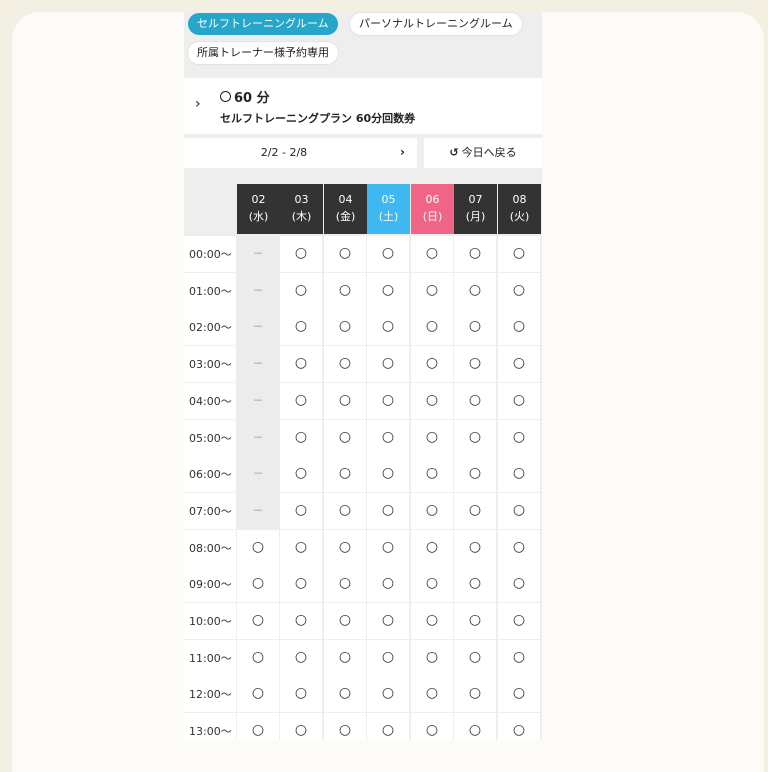 This screenshot has width=768, height=772. Describe the element at coordinates (210, 437) in the screenshot. I see `time-label: 05:00〜` at that location.